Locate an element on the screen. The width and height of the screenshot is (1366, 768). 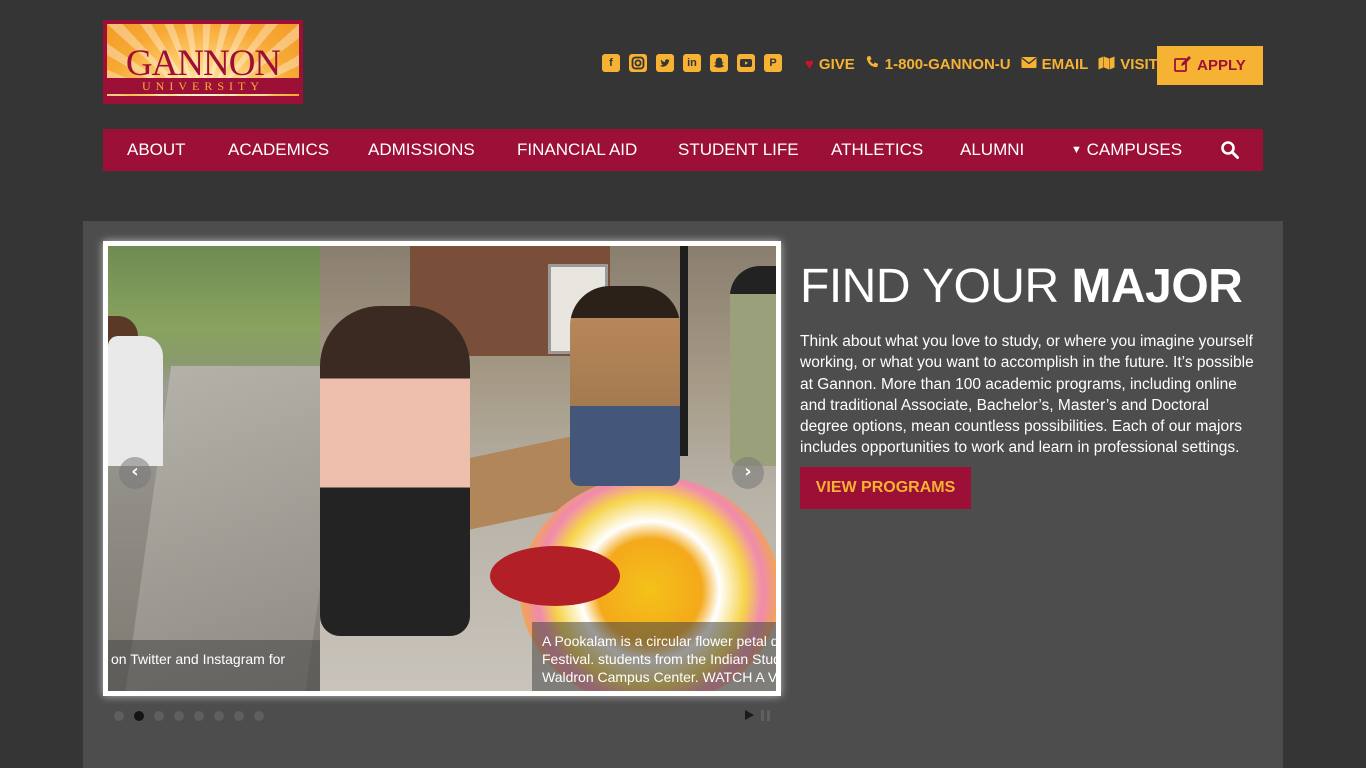
give-label: GIVE is located at coordinates (836, 64).